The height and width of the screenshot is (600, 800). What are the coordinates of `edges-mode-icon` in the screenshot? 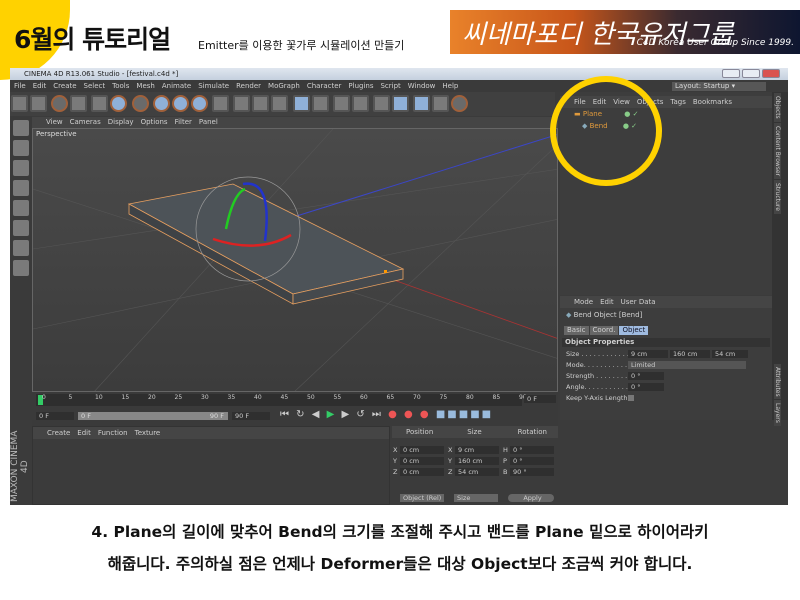 It's located at (21, 208).